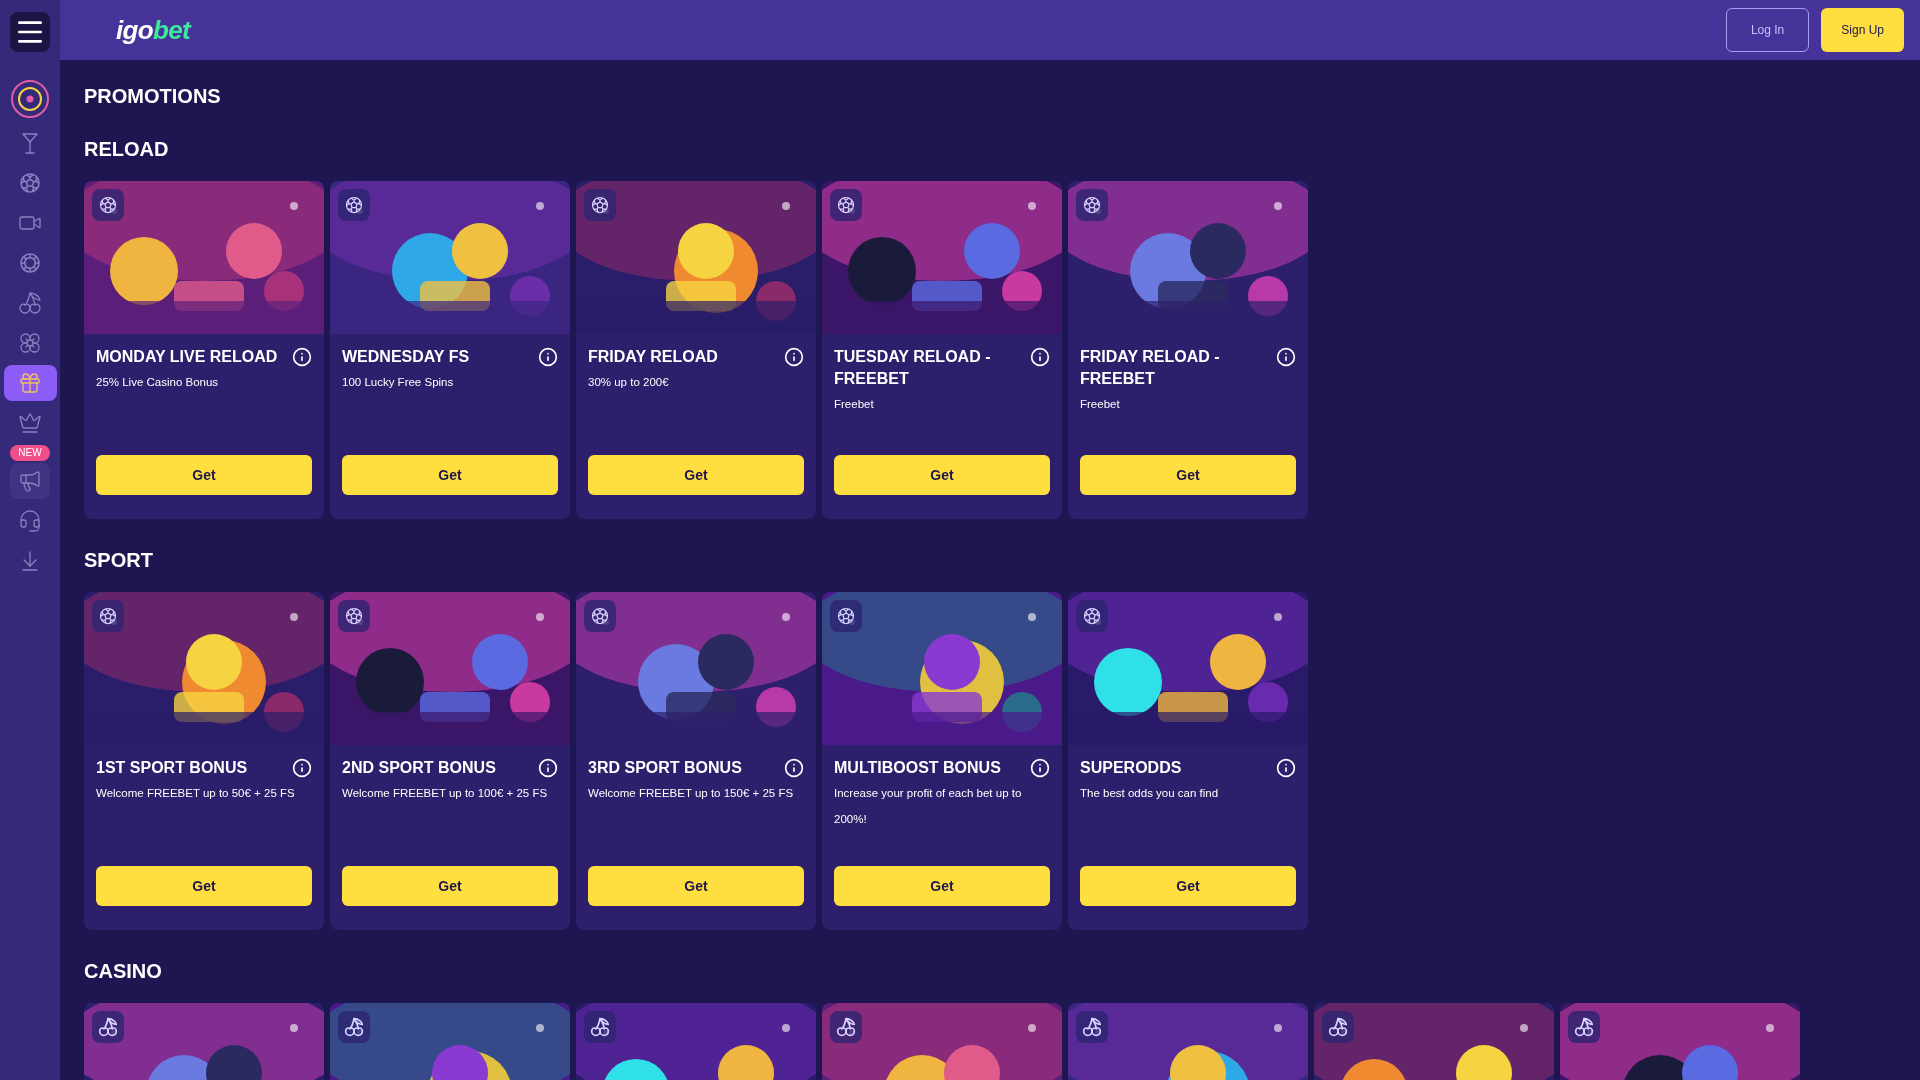 This screenshot has height=1080, width=1920. Describe the element at coordinates (119, 560) in the screenshot. I see `section-title: SPORT` at that location.